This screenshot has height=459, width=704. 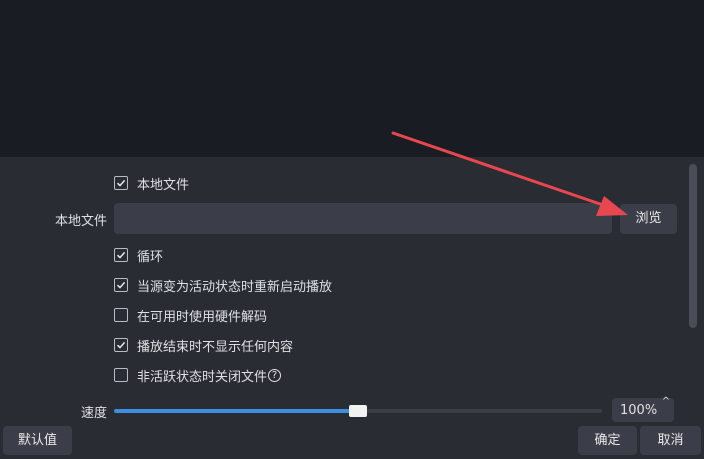 What do you see at coordinates (358, 411) in the screenshot?
I see `speed-slider-handle` at bounding box center [358, 411].